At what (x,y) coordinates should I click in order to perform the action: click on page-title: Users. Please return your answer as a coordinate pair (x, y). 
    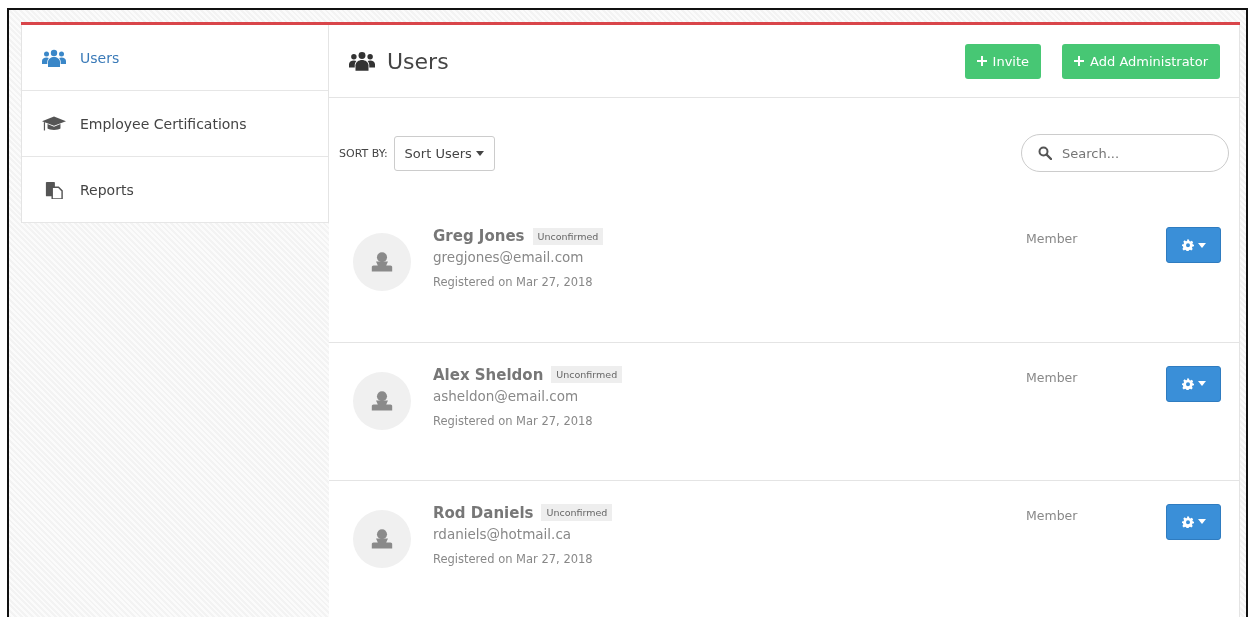
    Looking at the image, I should click on (418, 61).